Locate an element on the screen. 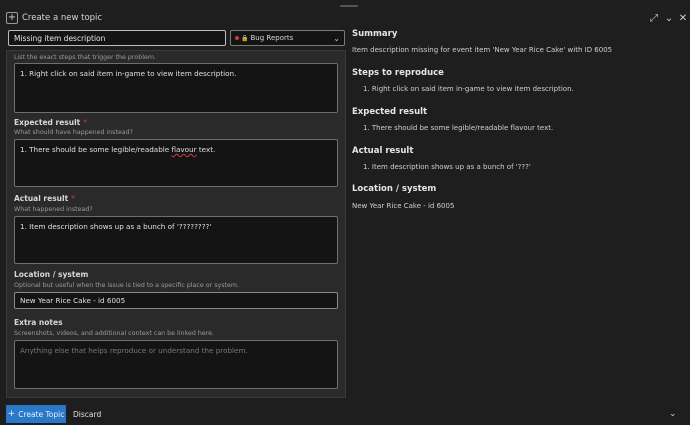 The width and height of the screenshot is (690, 425). category-label: Bug Reports is located at coordinates (272, 38).